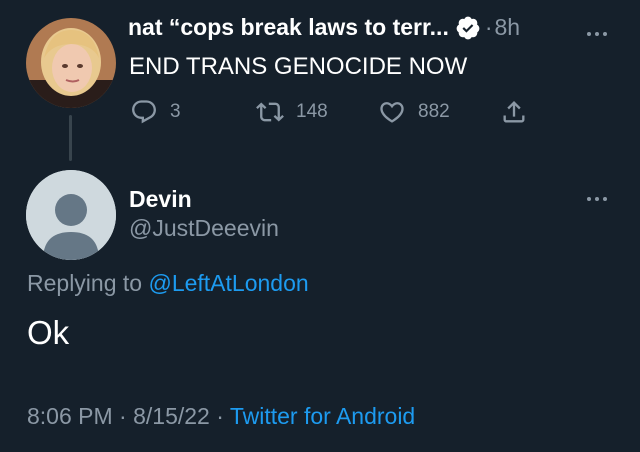  What do you see at coordinates (322, 416) in the screenshot?
I see `tweet-source-link: Twitter for Android` at bounding box center [322, 416].